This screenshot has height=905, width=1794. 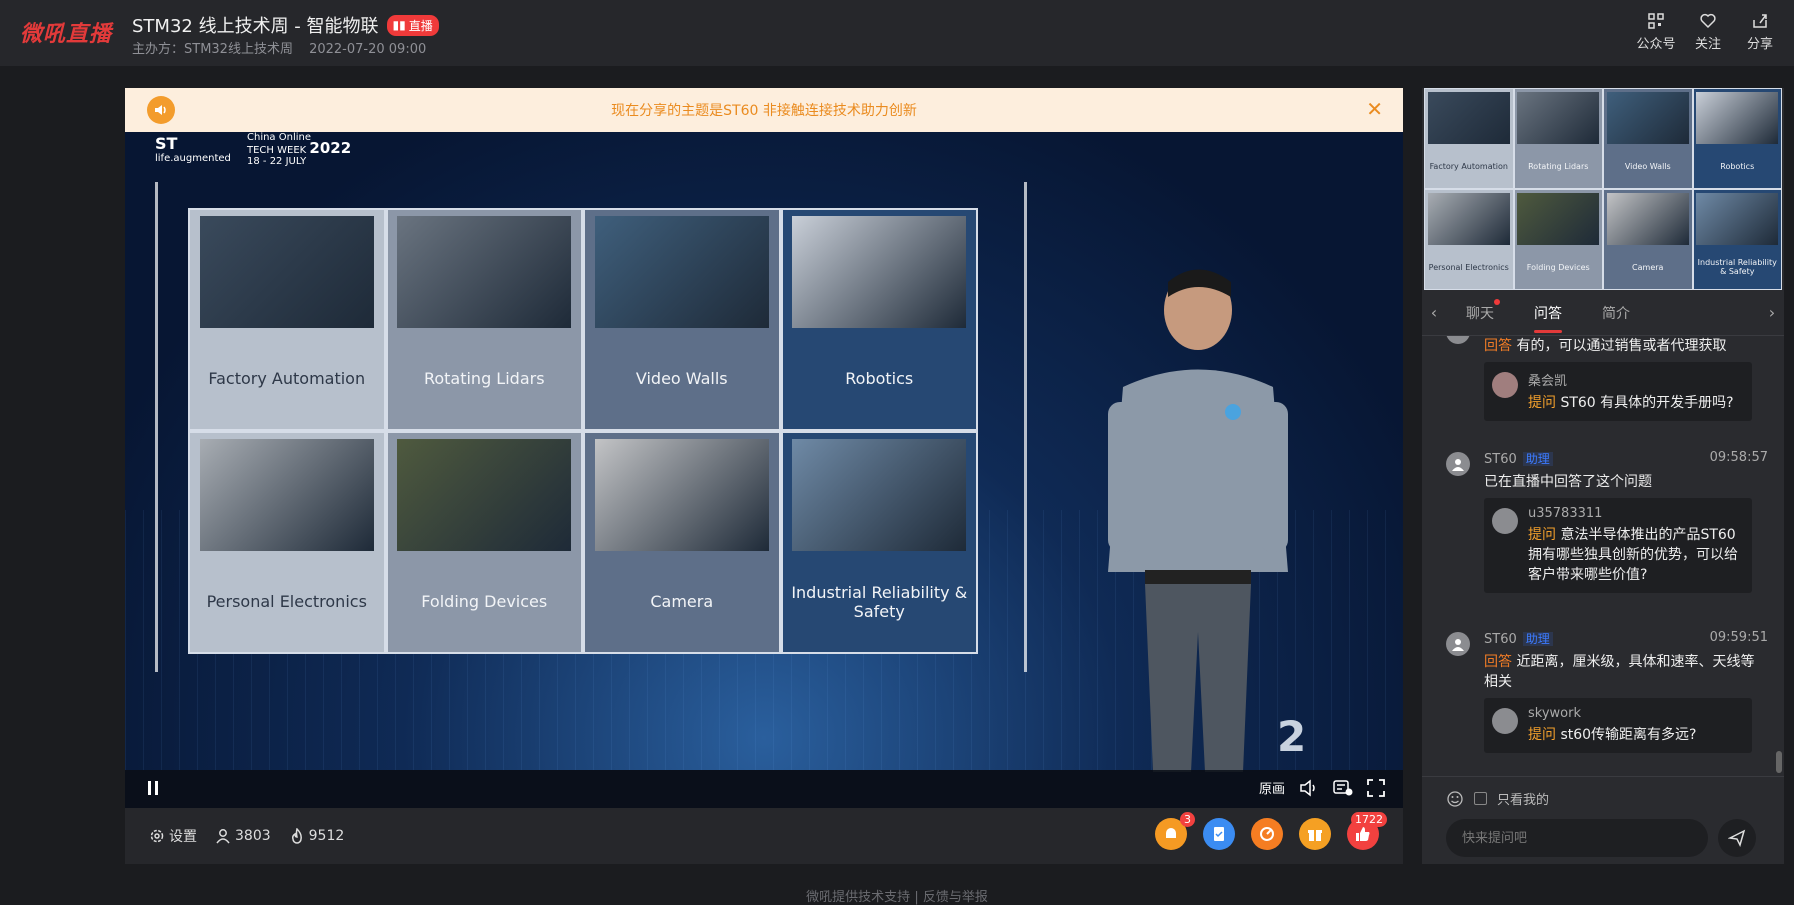 I want to click on slide-tile: Video Walls, so click(x=682, y=319).